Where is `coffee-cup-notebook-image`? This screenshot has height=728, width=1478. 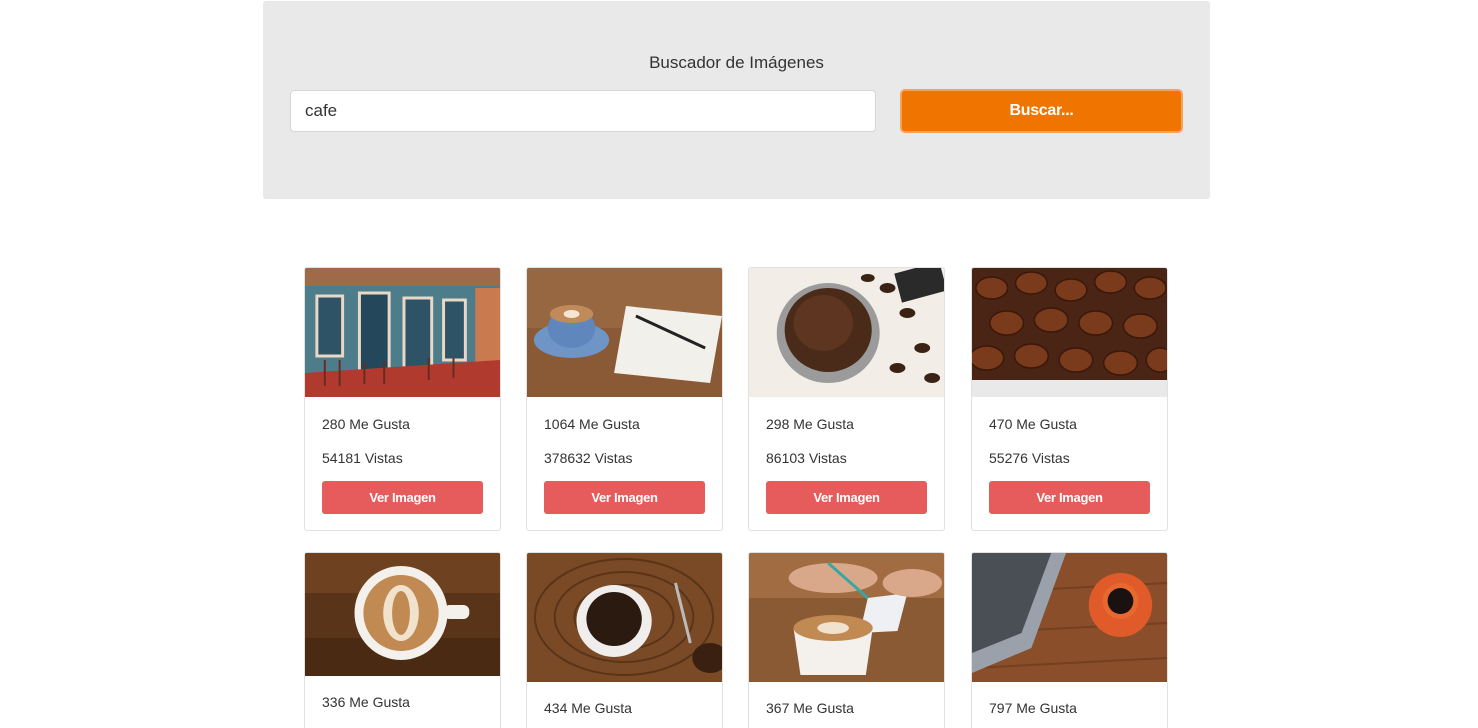 coffee-cup-notebook-image is located at coordinates (624, 332).